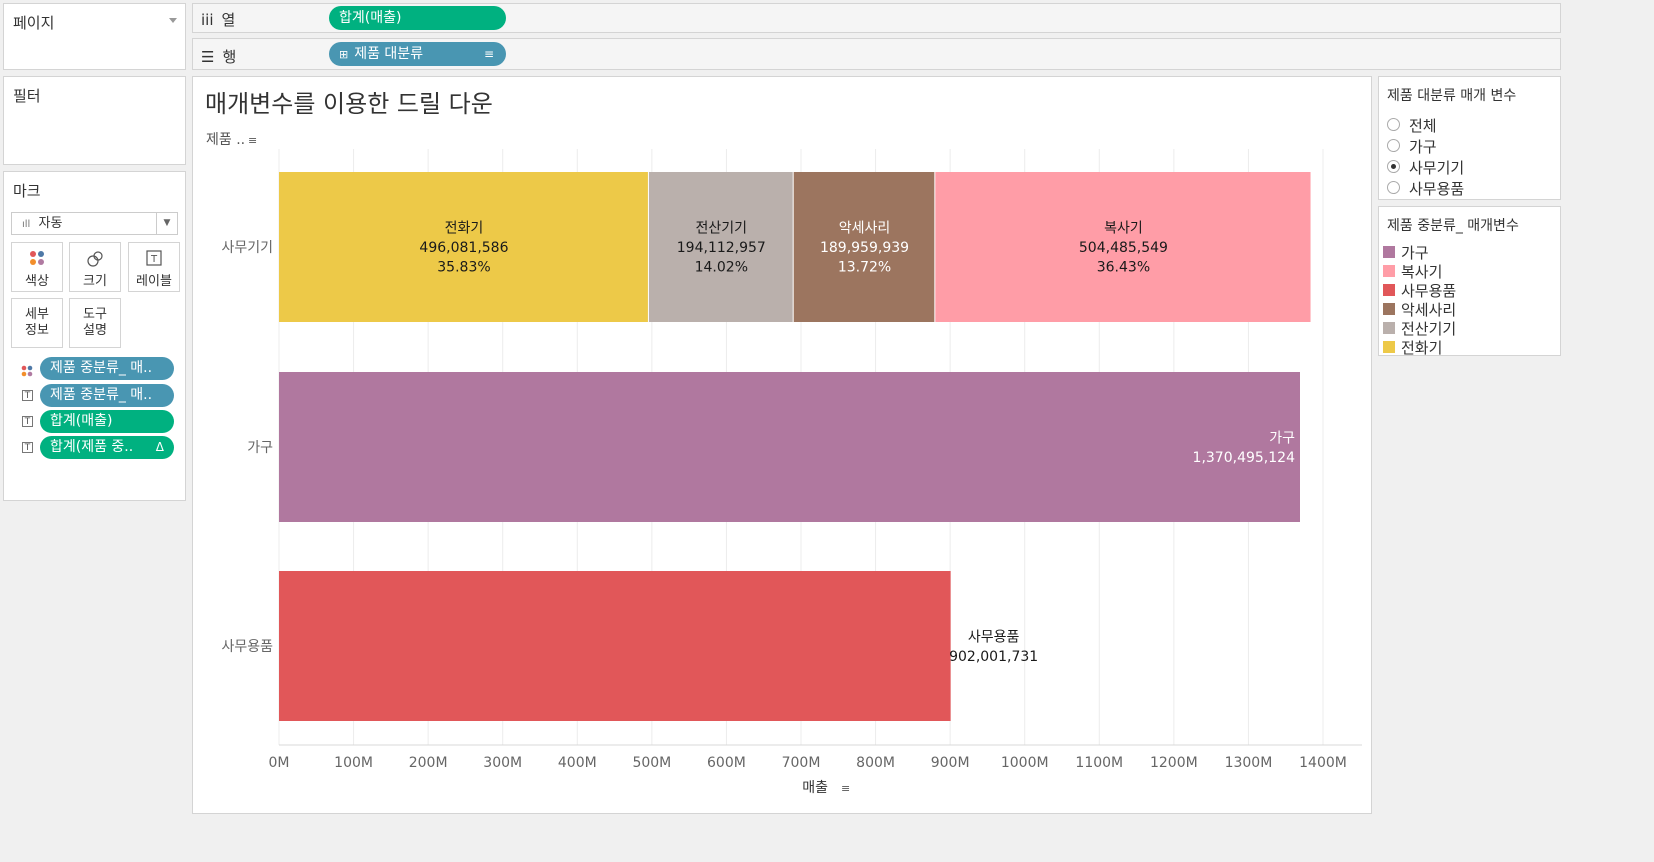 The width and height of the screenshot is (1654, 862). Describe the element at coordinates (1452, 96) in the screenshot. I see `parameter-title: 제품 대분류 매개 변수` at that location.